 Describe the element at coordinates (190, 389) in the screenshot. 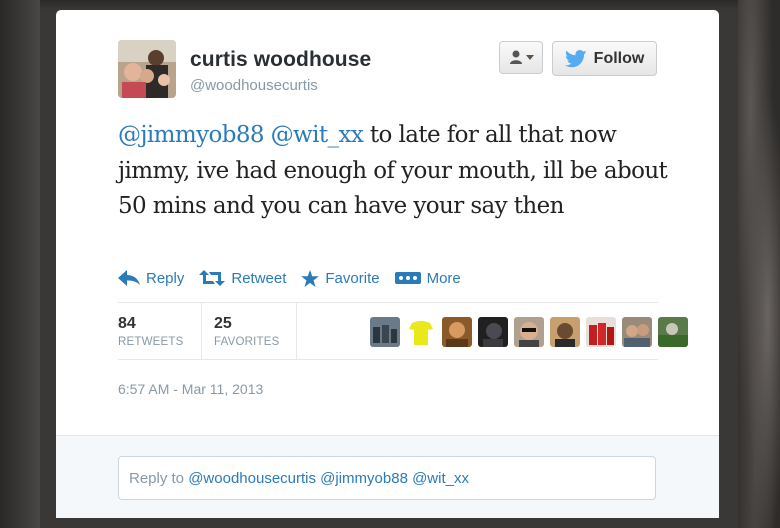

I see `tweet-timestamp: 6:57 AM - Mar 11, 2013` at that location.